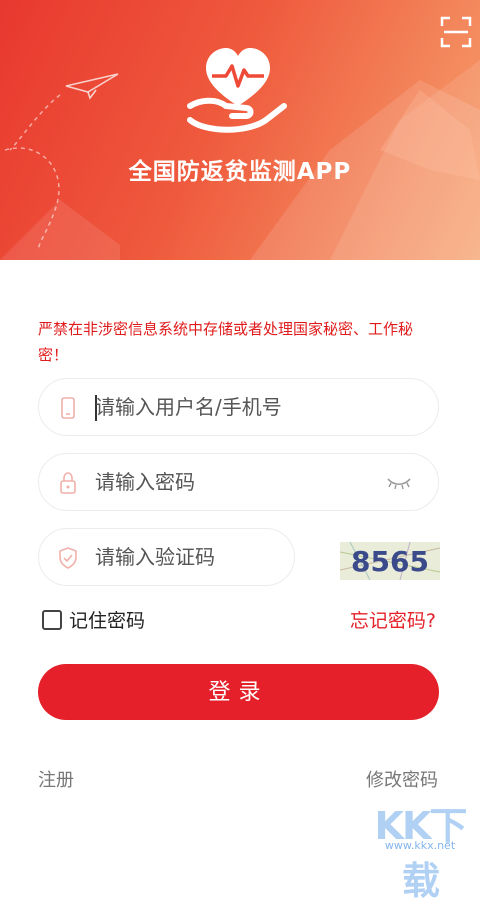 The image size is (480, 905). Describe the element at coordinates (68, 558) in the screenshot. I see `shield-icon` at that location.